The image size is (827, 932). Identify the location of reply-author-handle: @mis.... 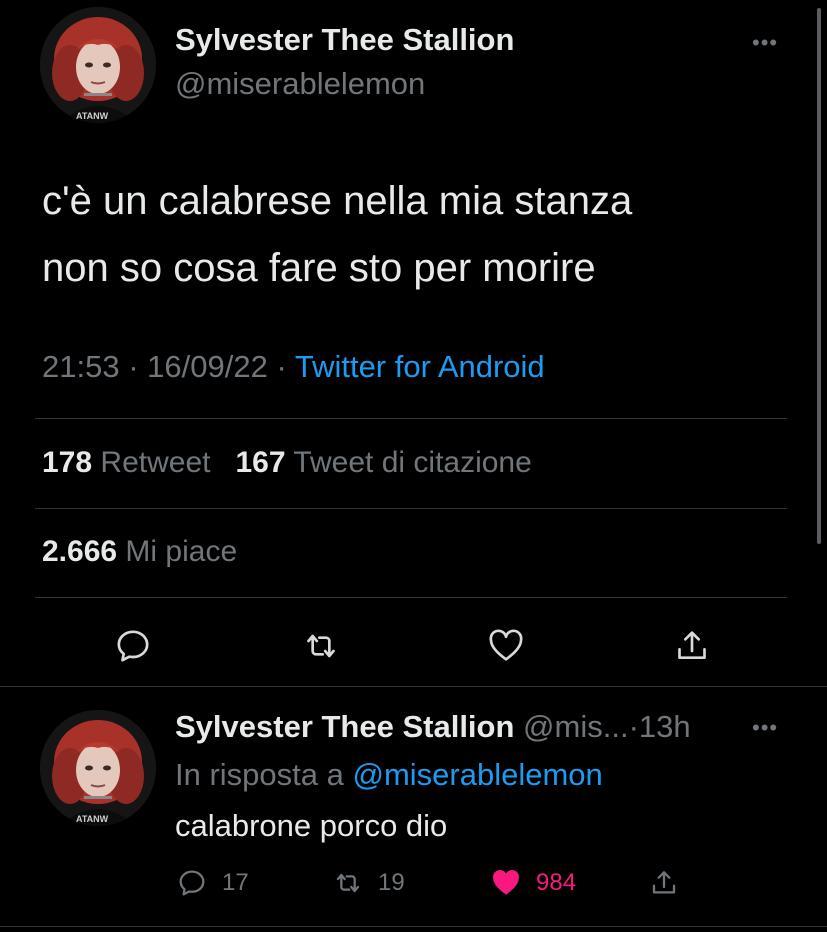
(576, 726).